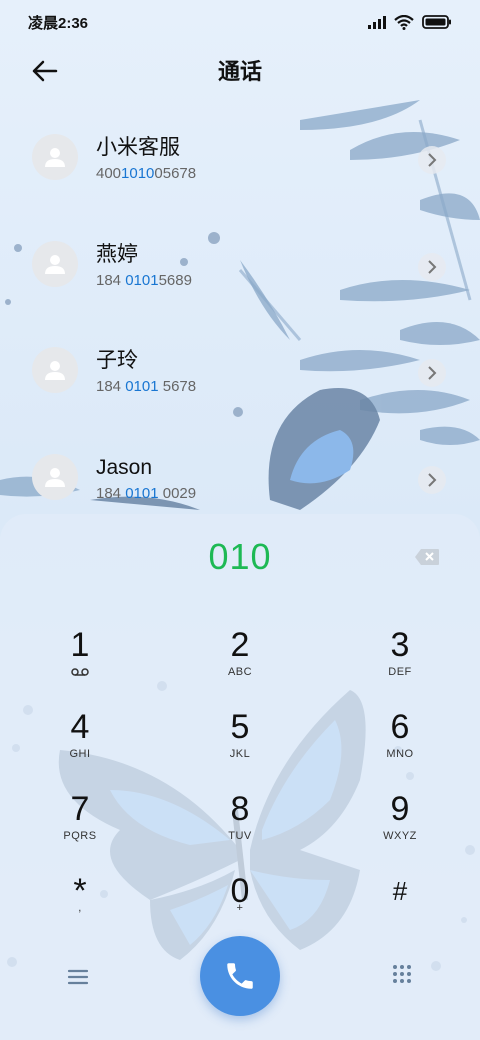 This screenshot has height=1040, width=480. Describe the element at coordinates (144, 280) in the screenshot. I see `contact-number: 184 01015689` at that location.